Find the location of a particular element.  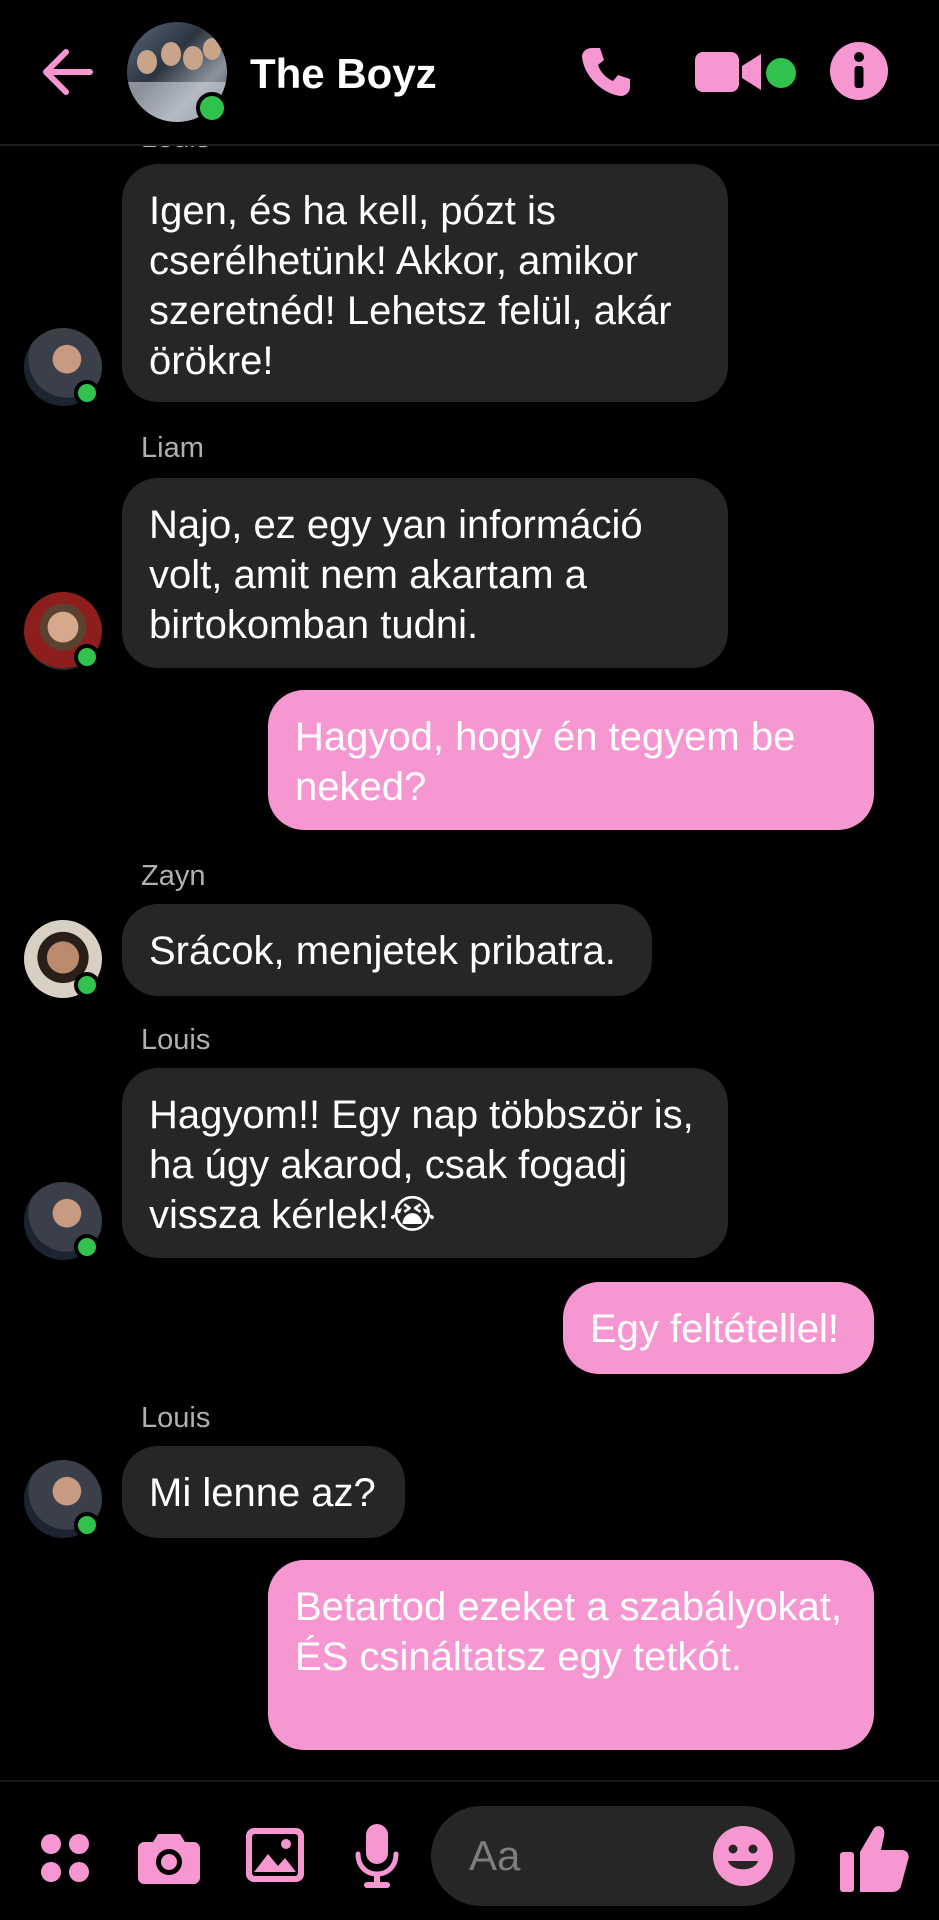

message-input is located at coordinates (579, 1856).